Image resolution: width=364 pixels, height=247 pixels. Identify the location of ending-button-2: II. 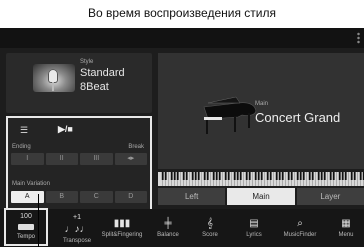
(61, 159).